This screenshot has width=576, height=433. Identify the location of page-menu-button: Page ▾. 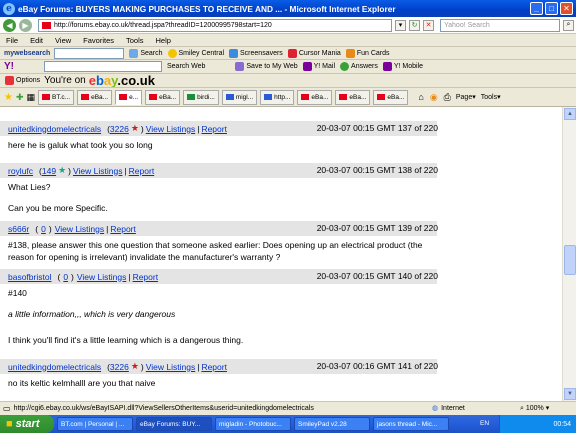
(466, 97).